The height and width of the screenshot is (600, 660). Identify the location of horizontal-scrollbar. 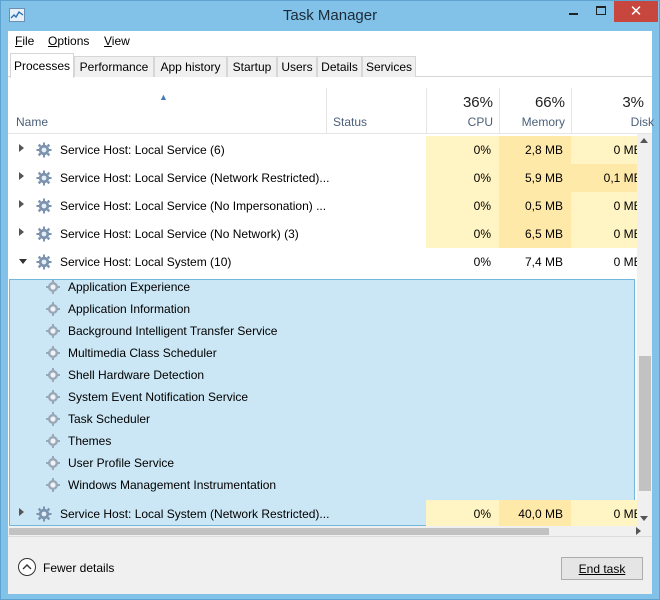
(330, 531).